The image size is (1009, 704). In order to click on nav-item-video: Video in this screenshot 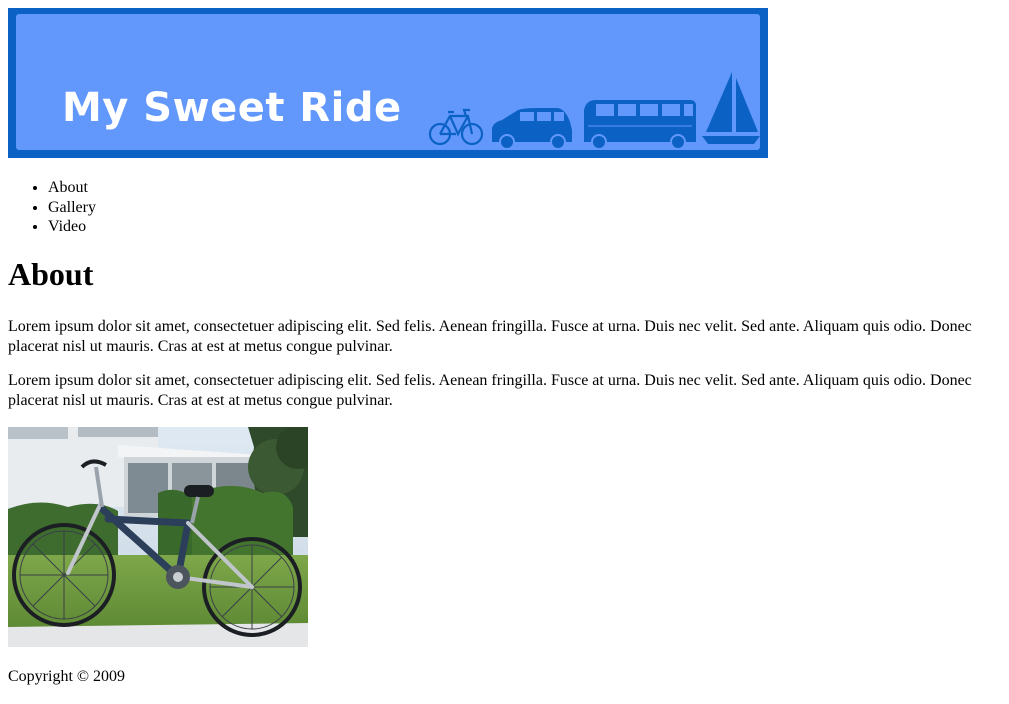, I will do `click(72, 227)`.